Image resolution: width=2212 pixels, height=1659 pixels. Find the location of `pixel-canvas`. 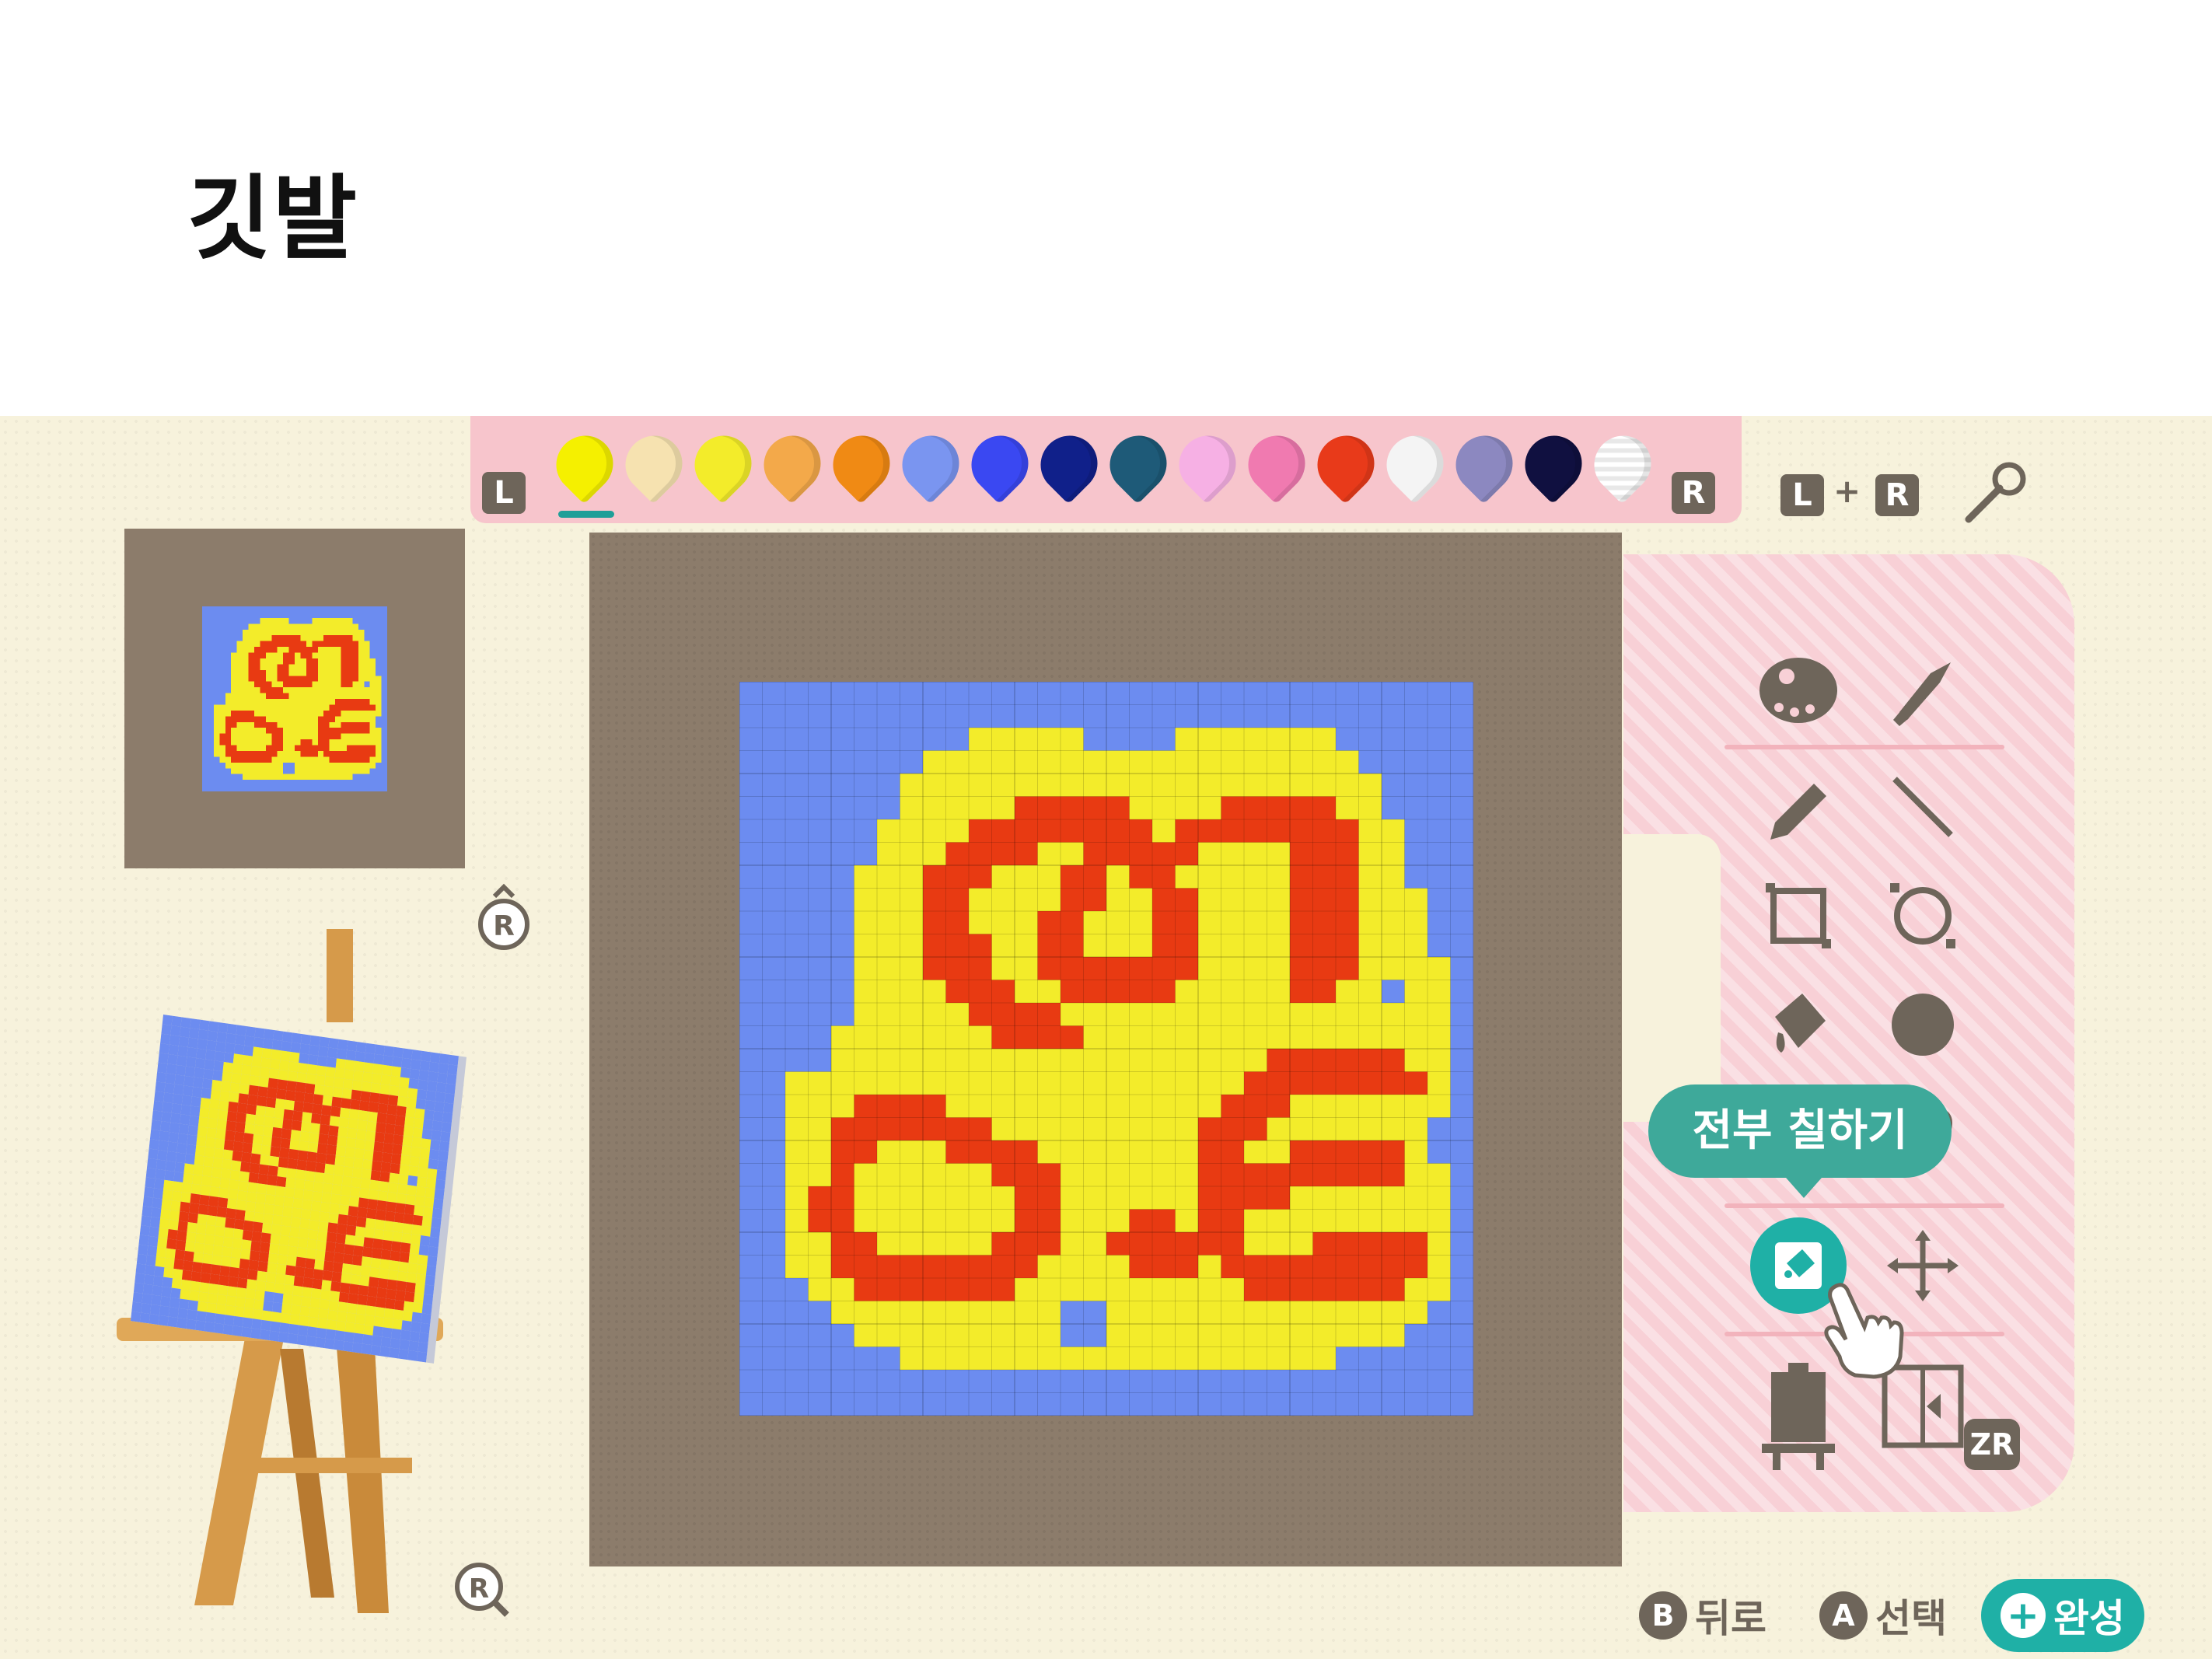

pixel-canvas is located at coordinates (1106, 1049).